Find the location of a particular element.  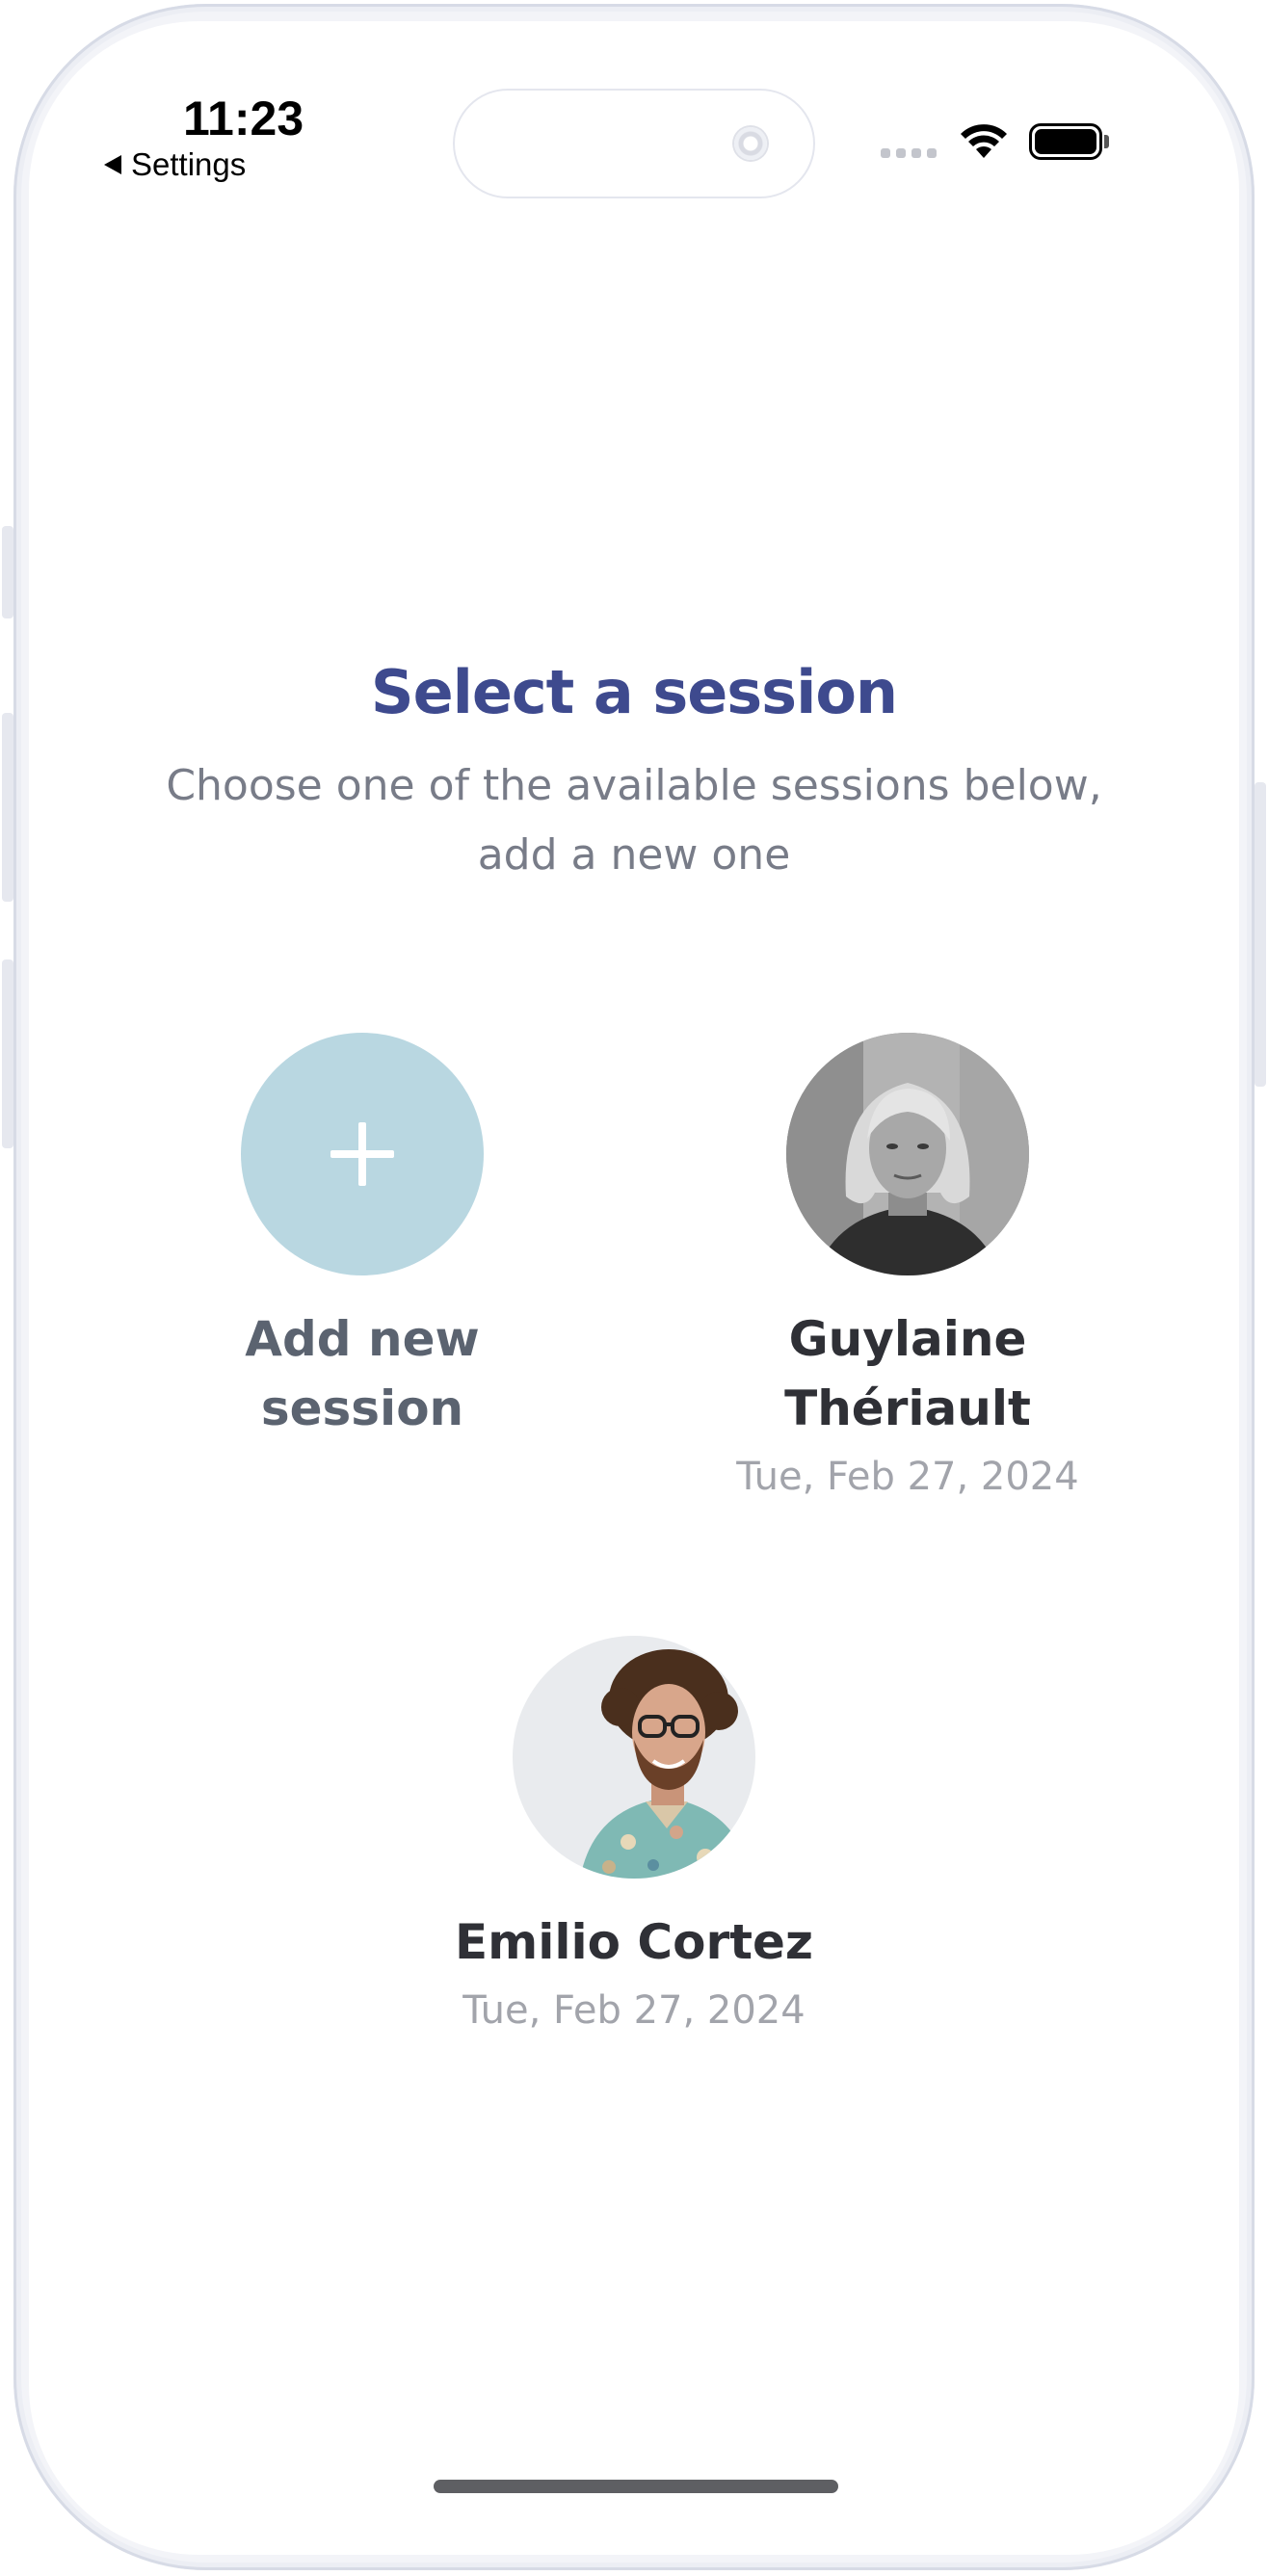

back-to-settings-link: Settings is located at coordinates (175, 165).